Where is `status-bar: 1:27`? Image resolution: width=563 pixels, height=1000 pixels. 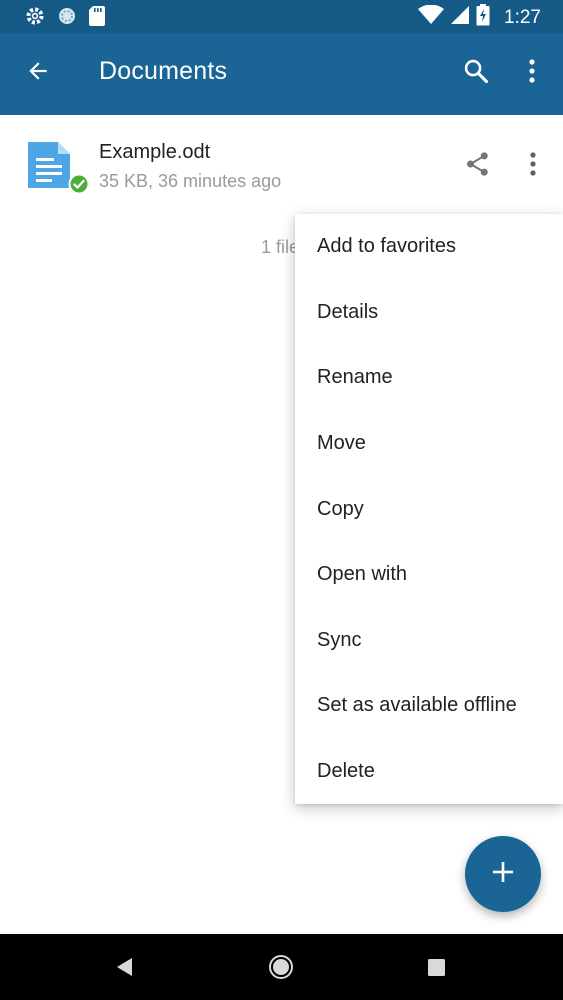
status-bar: 1:27 is located at coordinates (281, 16).